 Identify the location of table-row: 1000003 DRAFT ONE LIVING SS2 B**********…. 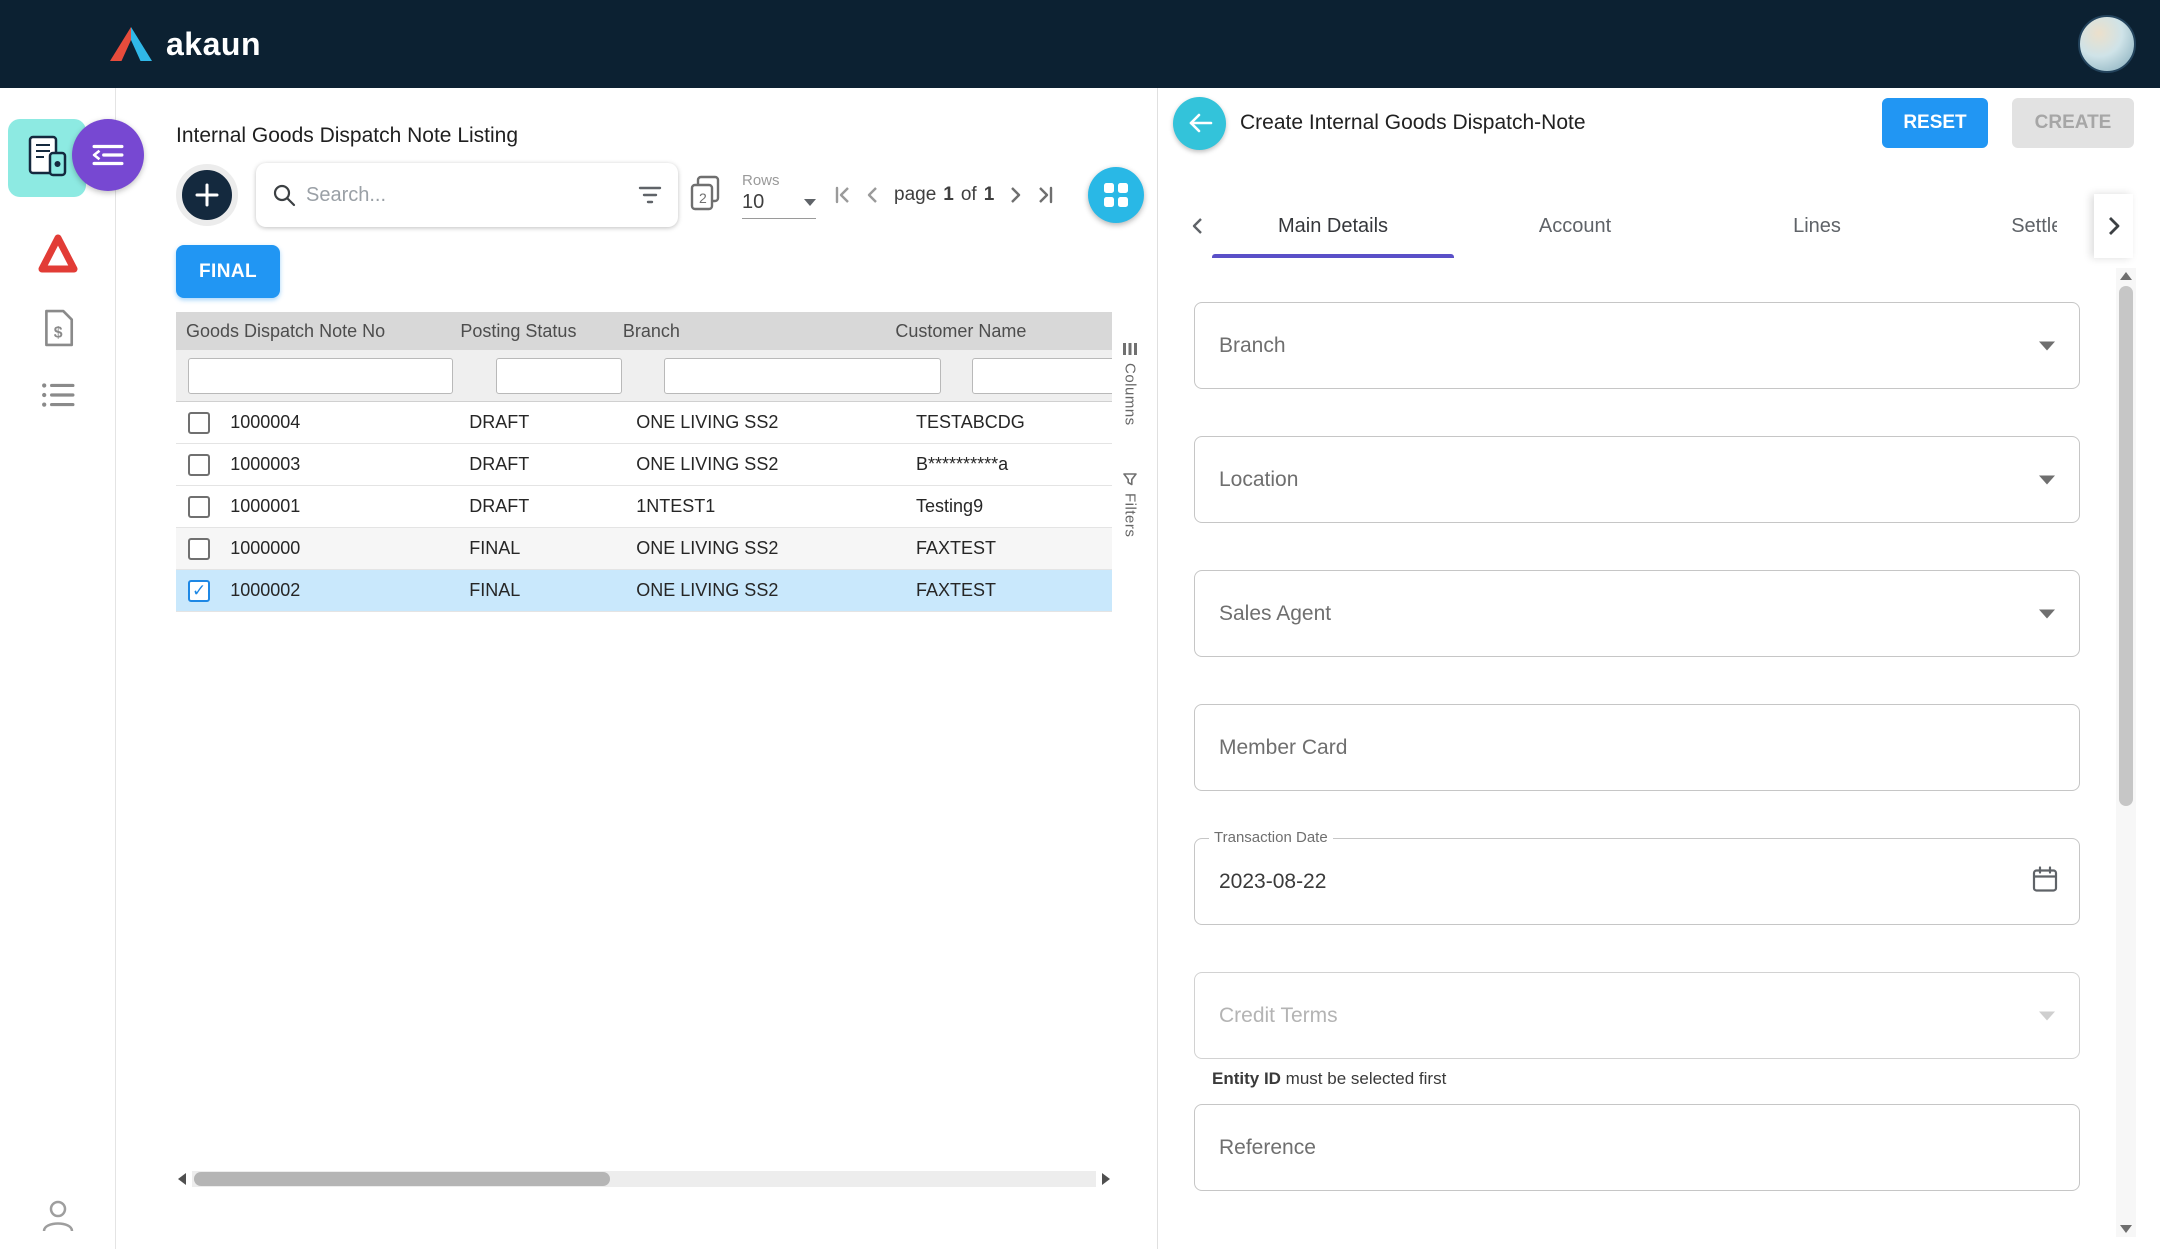
(644, 465).